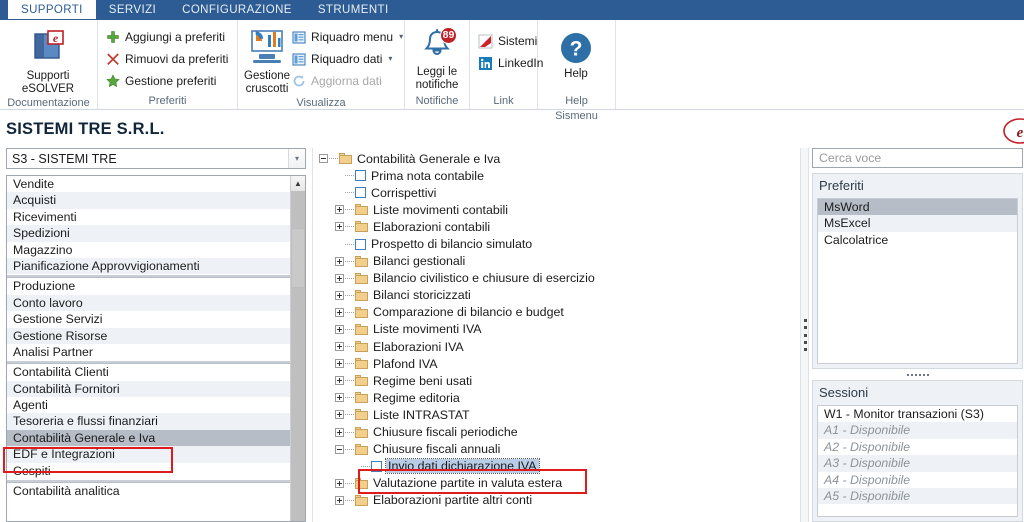  What do you see at coordinates (168, 59) in the screenshot?
I see `rimuovi-da-preferiti-button: Rimuovi da preferiti` at bounding box center [168, 59].